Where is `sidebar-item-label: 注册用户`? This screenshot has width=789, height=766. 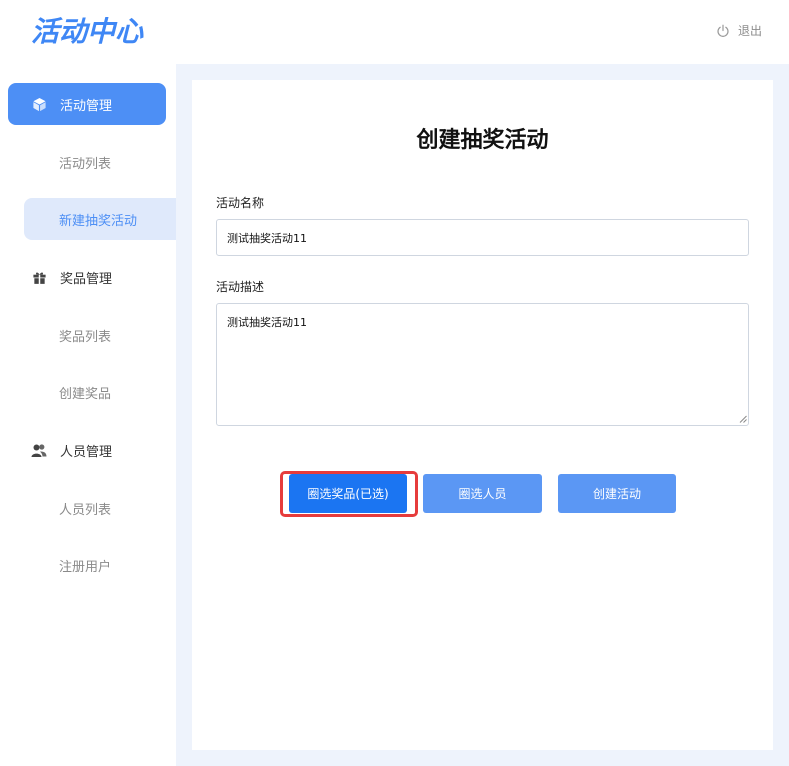
sidebar-item-label: 注册用户 is located at coordinates (85, 567).